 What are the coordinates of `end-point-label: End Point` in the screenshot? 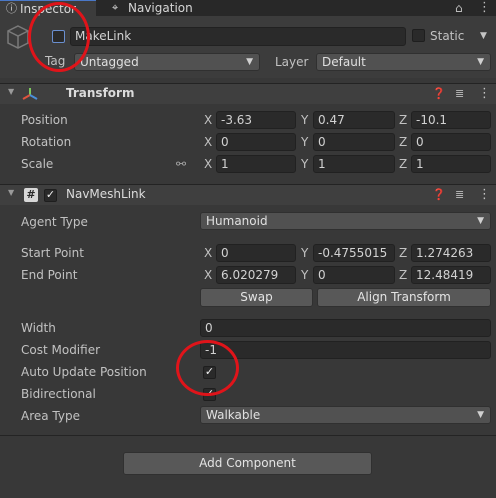 It's located at (49, 275).